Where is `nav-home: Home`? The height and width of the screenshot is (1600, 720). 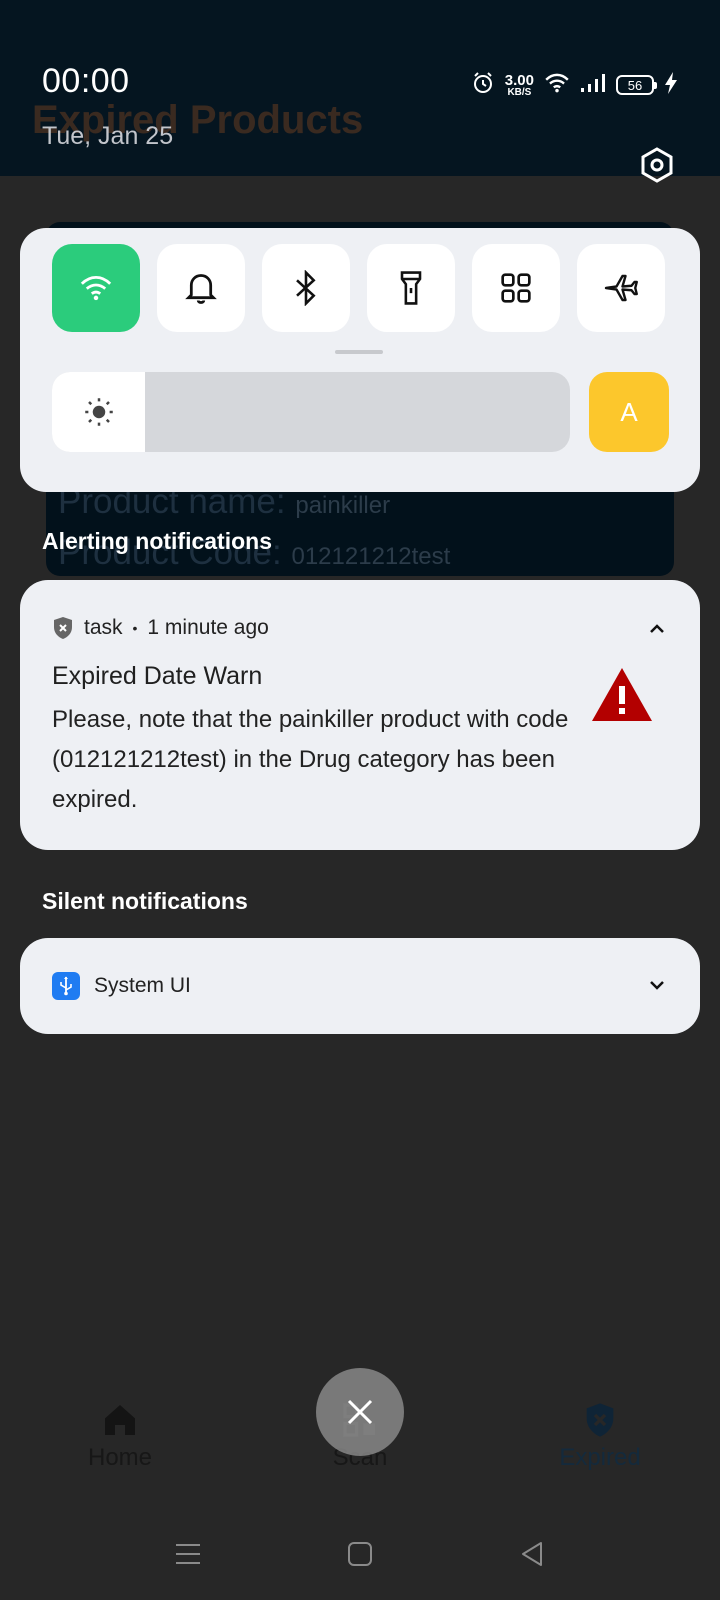 nav-home: Home is located at coordinates (120, 1436).